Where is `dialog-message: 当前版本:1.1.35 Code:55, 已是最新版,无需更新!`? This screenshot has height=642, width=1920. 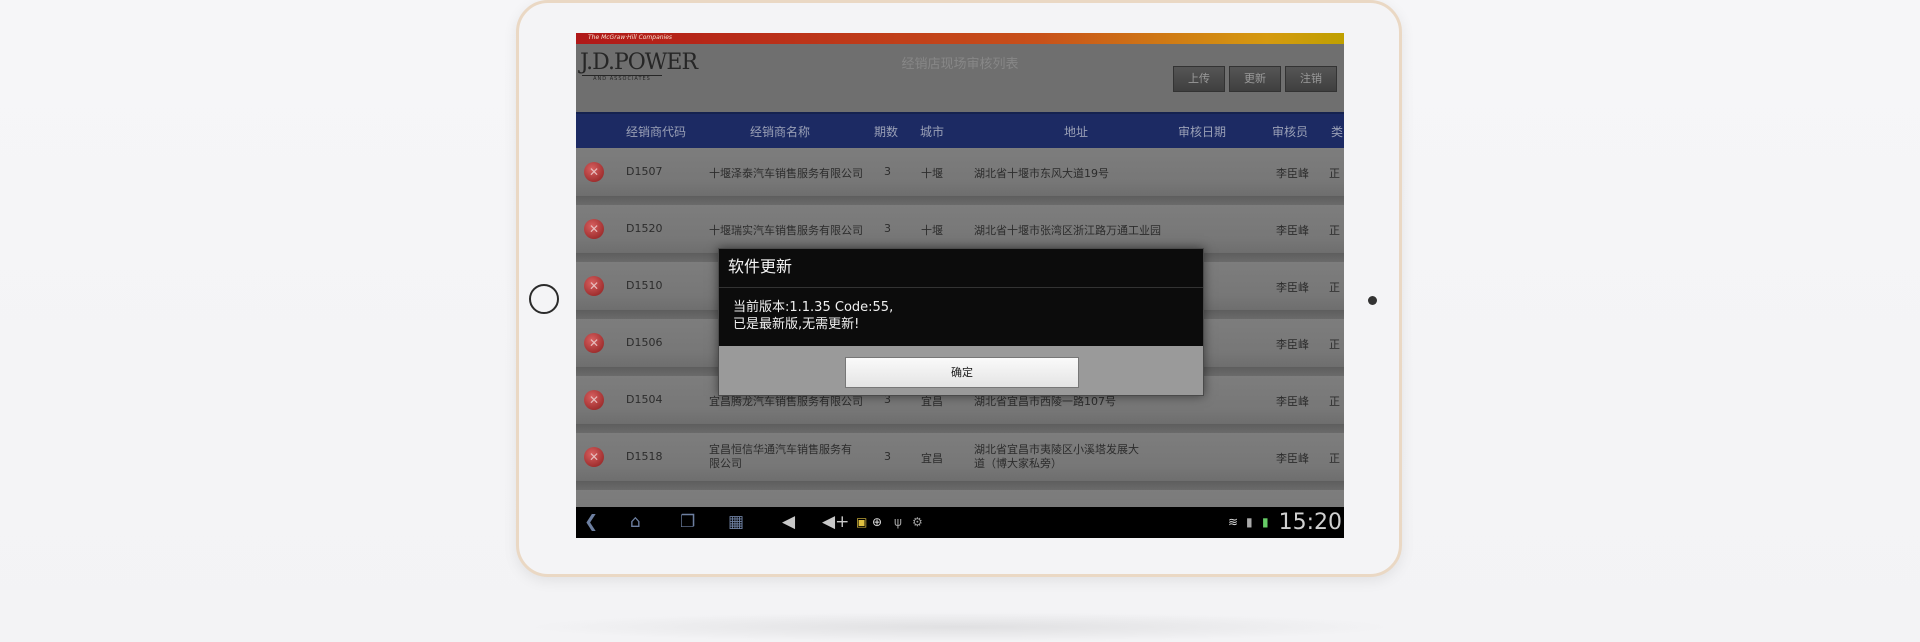
dialog-message: 当前版本:1.1.35 Code:55, 已是最新版,无需更新! is located at coordinates (813, 316).